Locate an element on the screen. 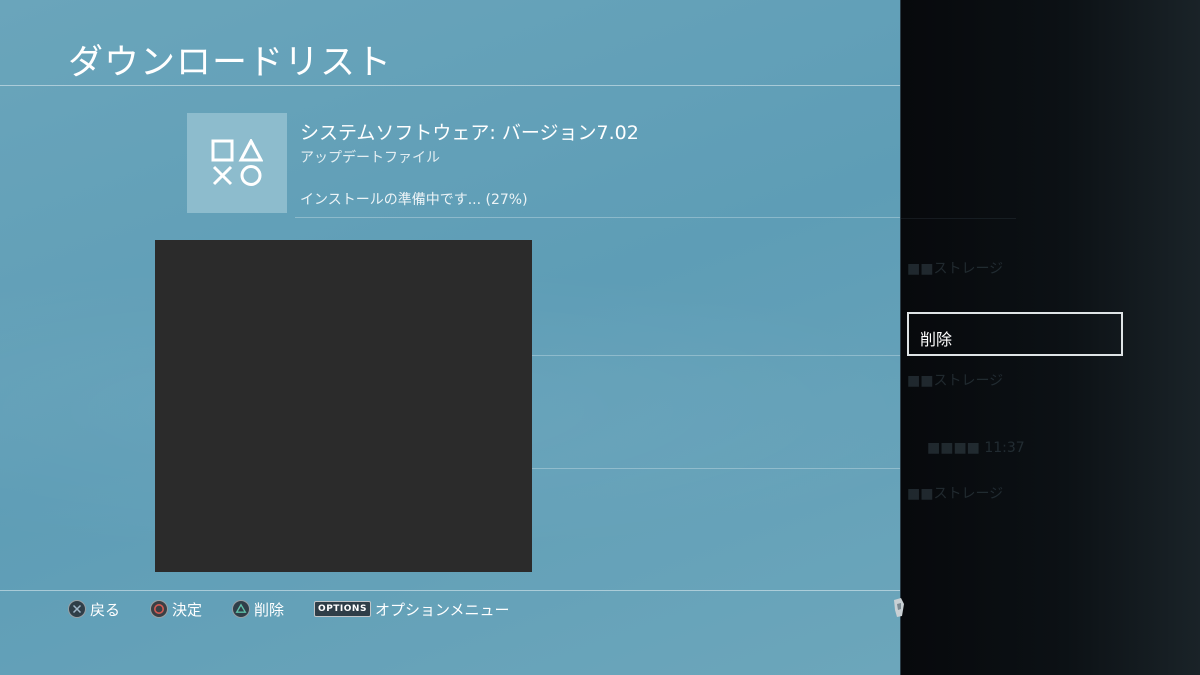 The image size is (1200, 675). triangle-button-icon is located at coordinates (241, 609).